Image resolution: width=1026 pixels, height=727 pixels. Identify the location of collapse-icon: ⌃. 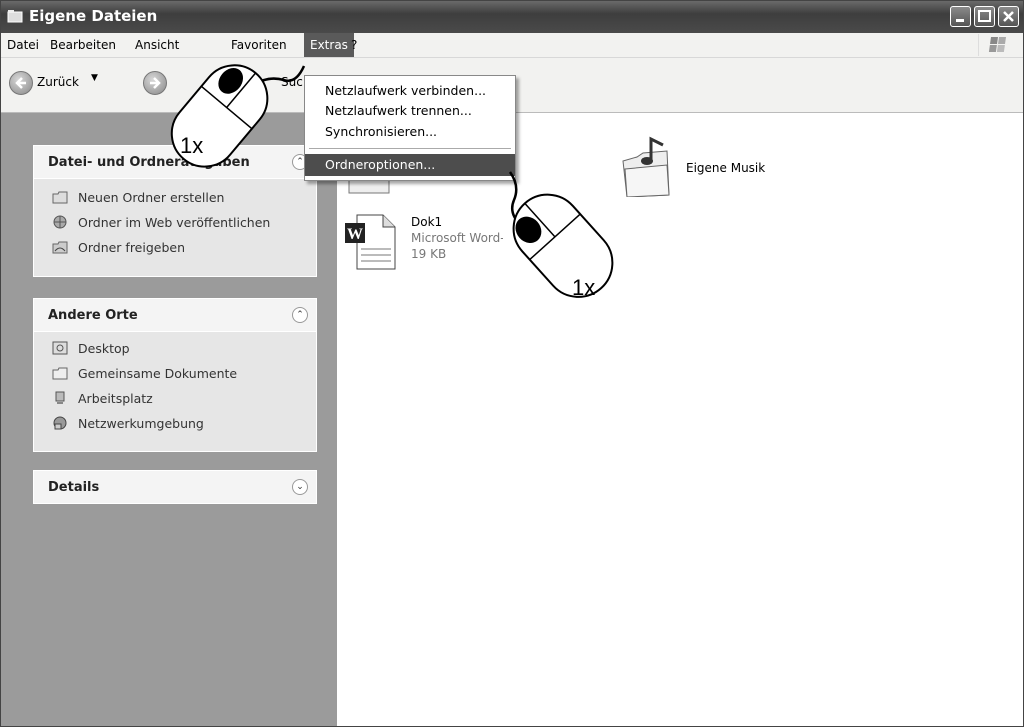
(300, 315).